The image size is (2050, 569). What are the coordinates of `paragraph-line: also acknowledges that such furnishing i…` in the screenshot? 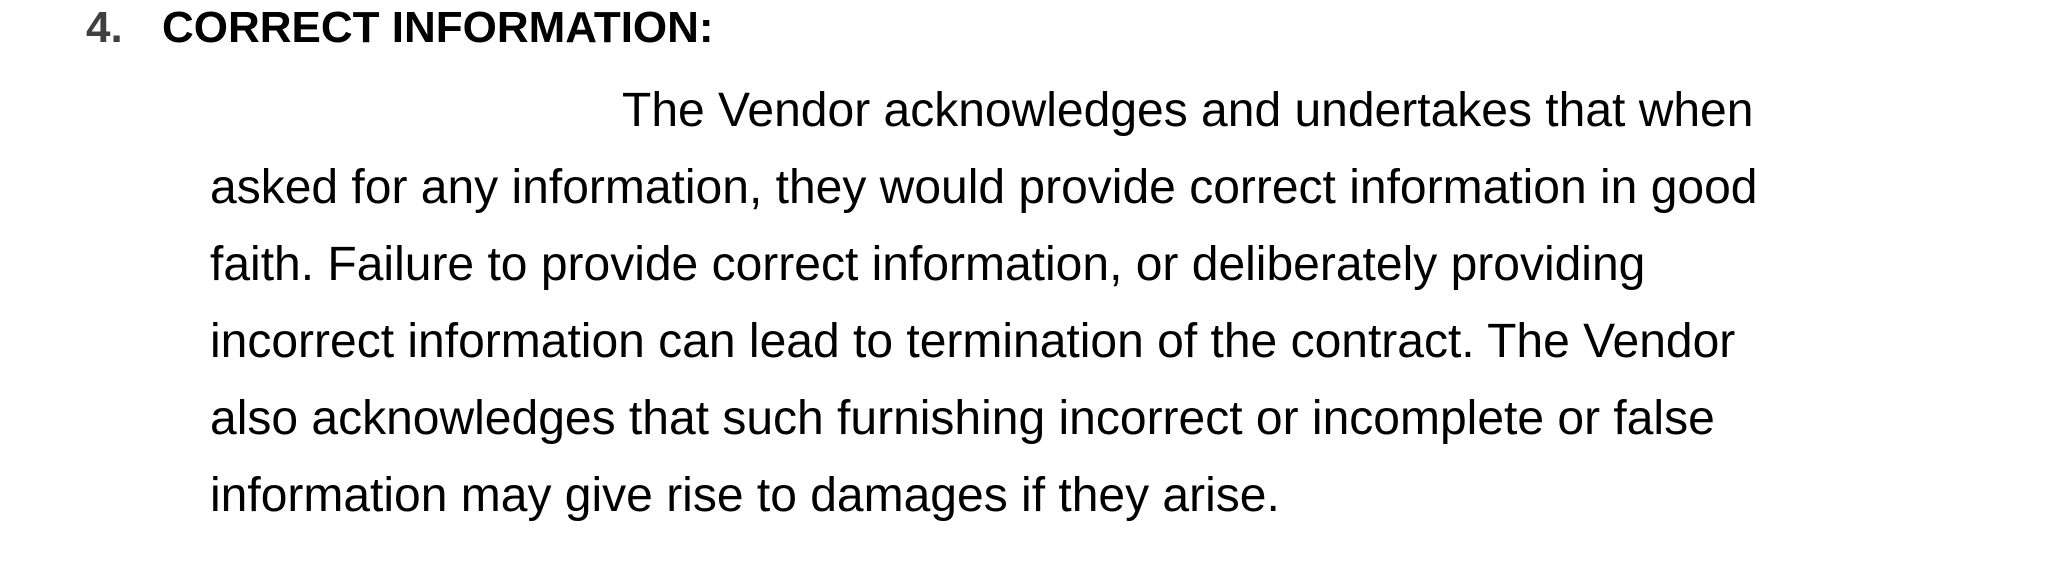 It's located at (962, 418).